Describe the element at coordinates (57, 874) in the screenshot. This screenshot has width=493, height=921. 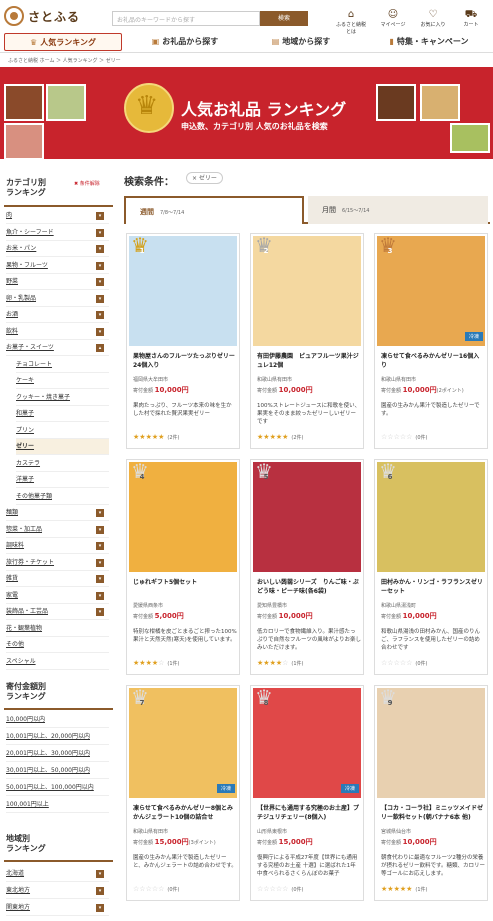
I see `region-item: 北海道 ▾` at that location.